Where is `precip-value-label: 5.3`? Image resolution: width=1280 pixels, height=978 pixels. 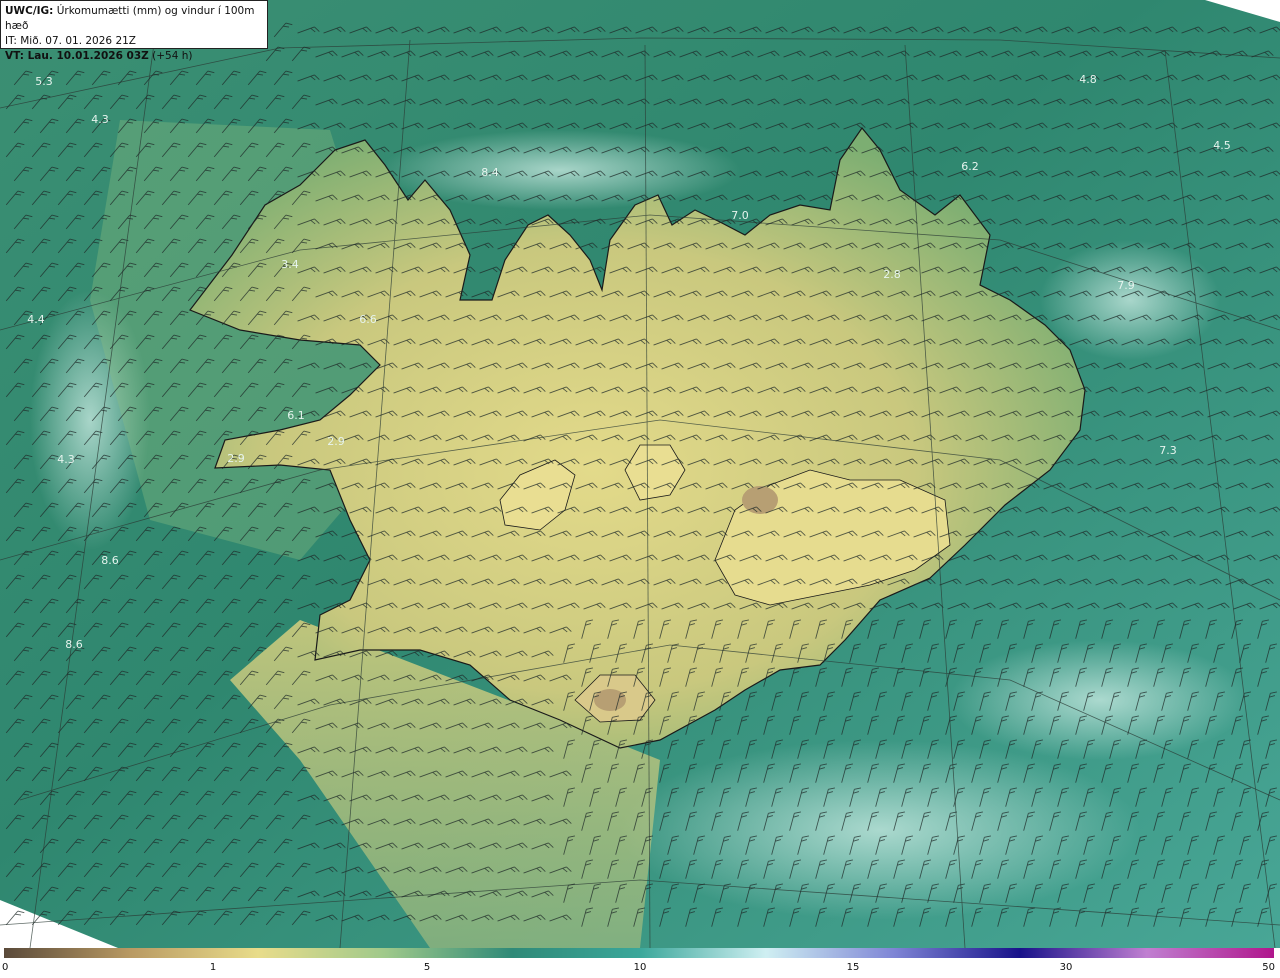 precip-value-label: 5.3 is located at coordinates (44, 81).